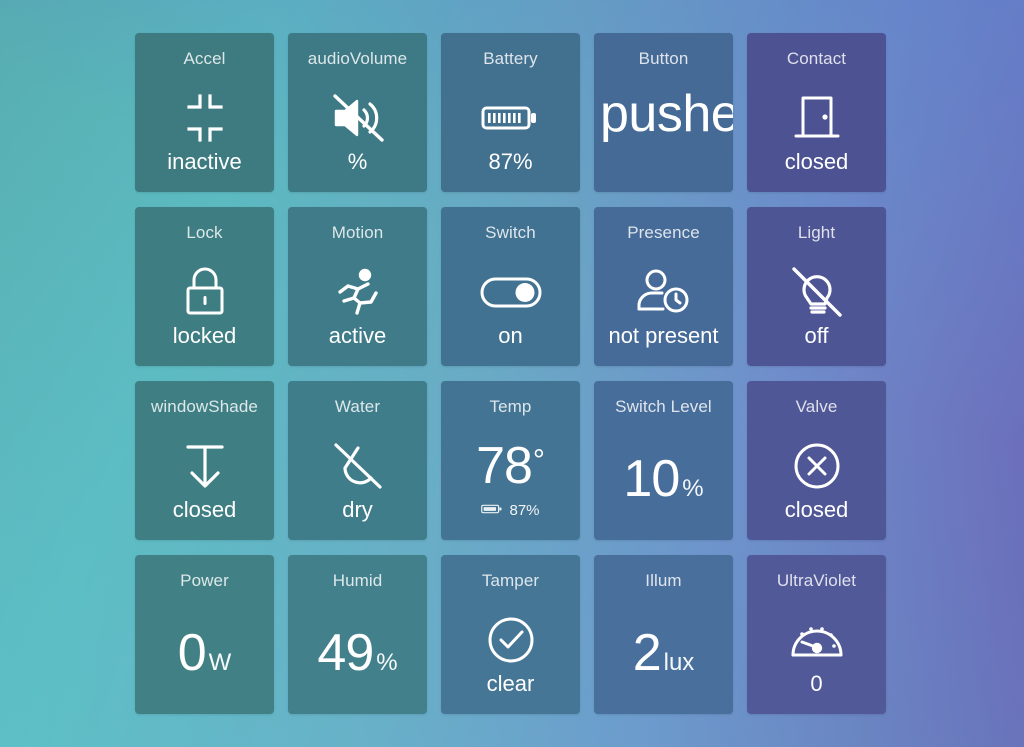  What do you see at coordinates (357, 406) in the screenshot?
I see `tile-title: Water` at bounding box center [357, 406].